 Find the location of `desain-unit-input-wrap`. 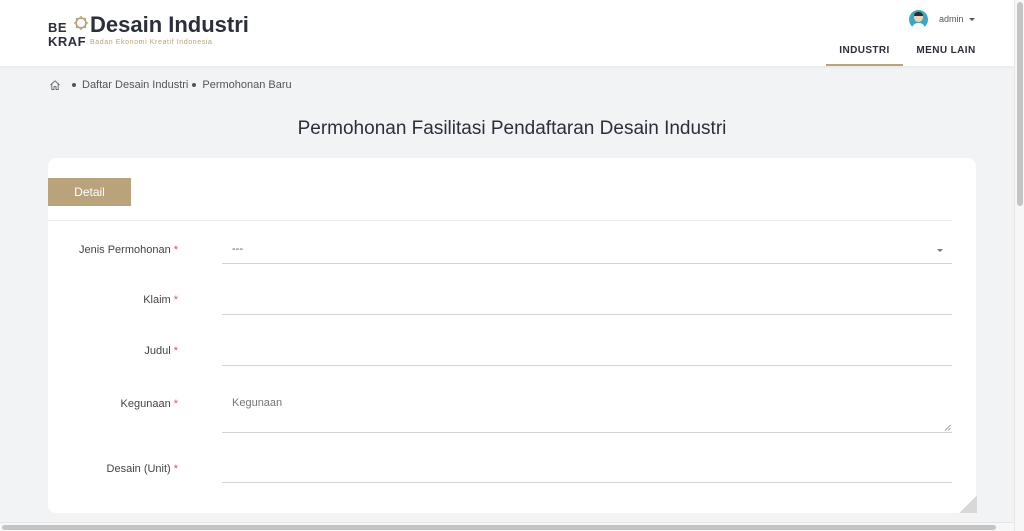

desain-unit-input-wrap is located at coordinates (587, 471).